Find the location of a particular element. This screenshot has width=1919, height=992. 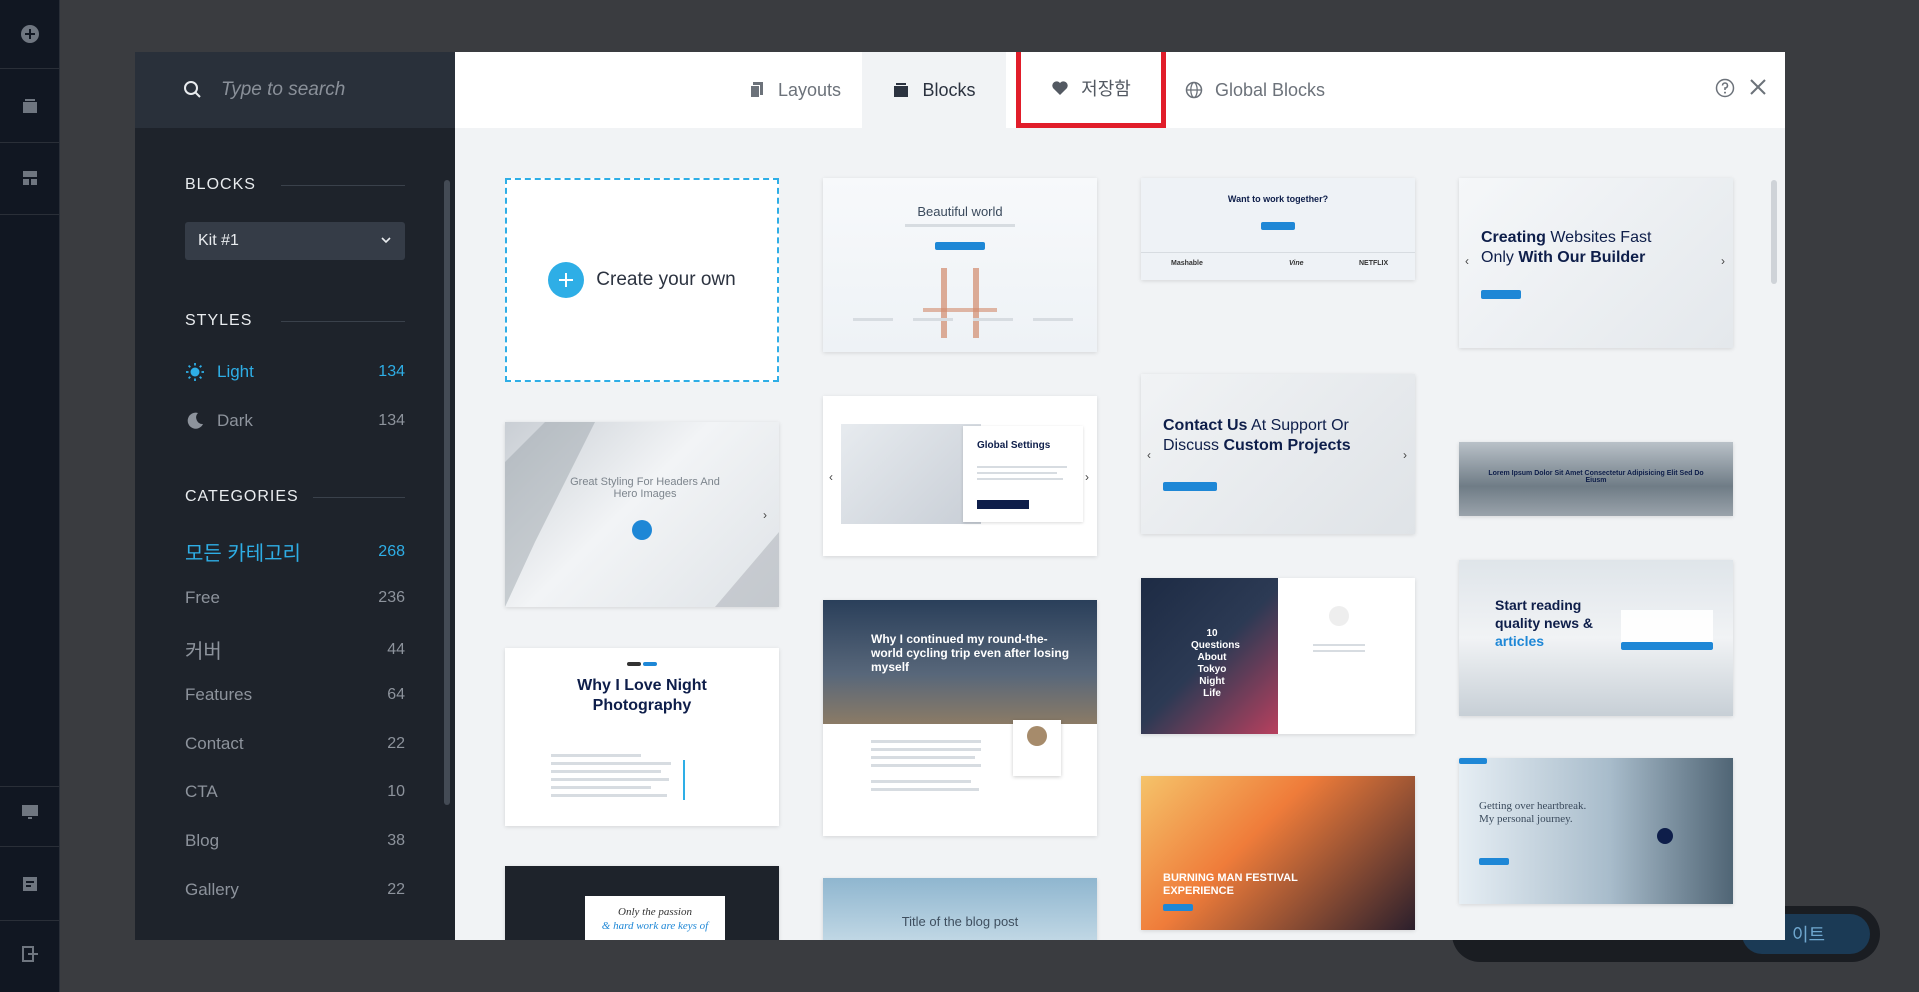

chevron-down-icon is located at coordinates (386, 240).